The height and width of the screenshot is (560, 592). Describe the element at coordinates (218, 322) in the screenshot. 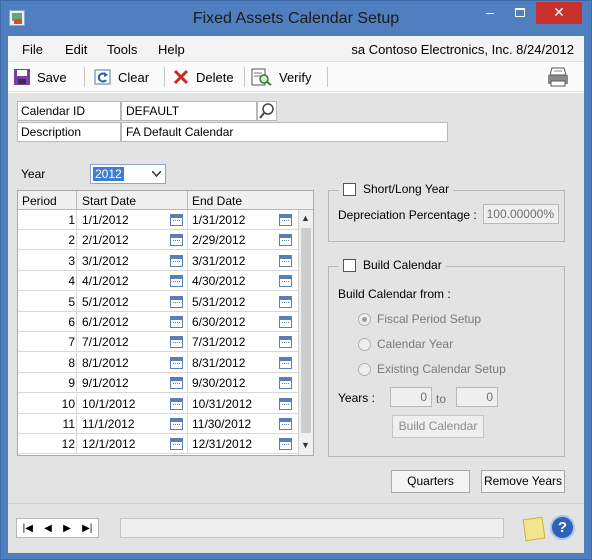

I see `end-date-cell: 6/30/2012` at that location.